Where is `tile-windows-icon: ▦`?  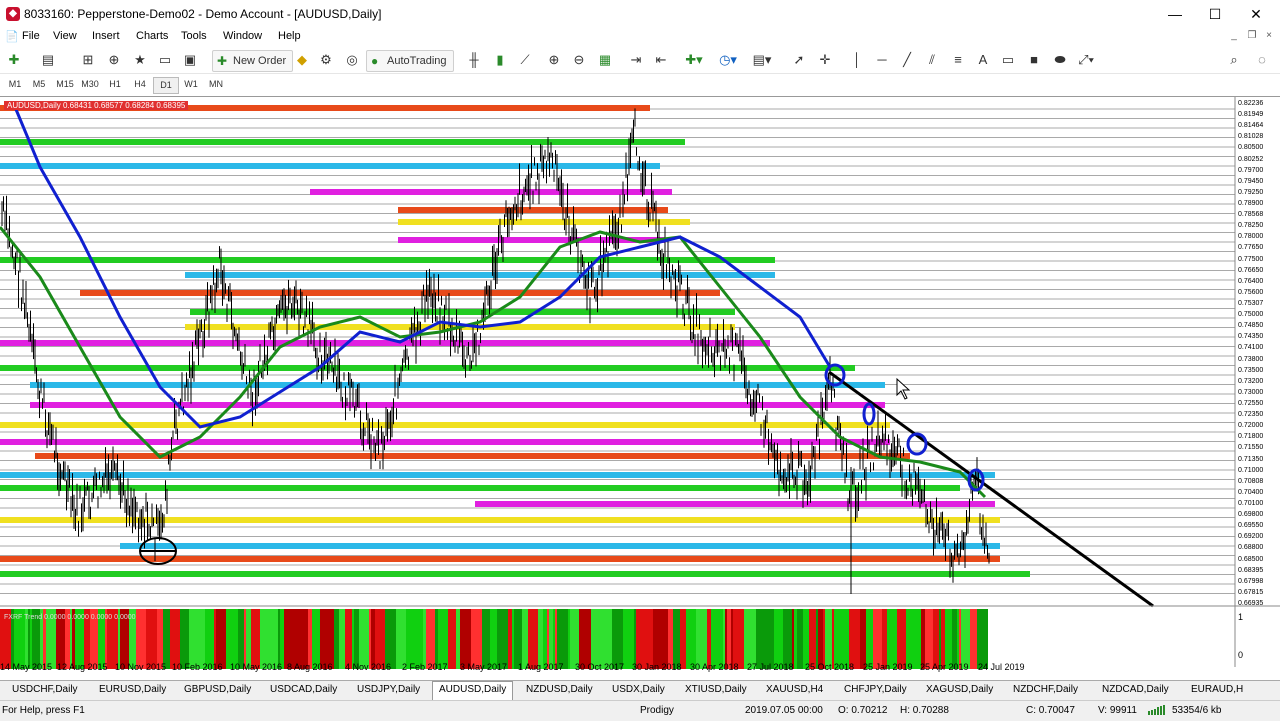
tile-windows-icon: ▦ is located at coordinates (605, 60).